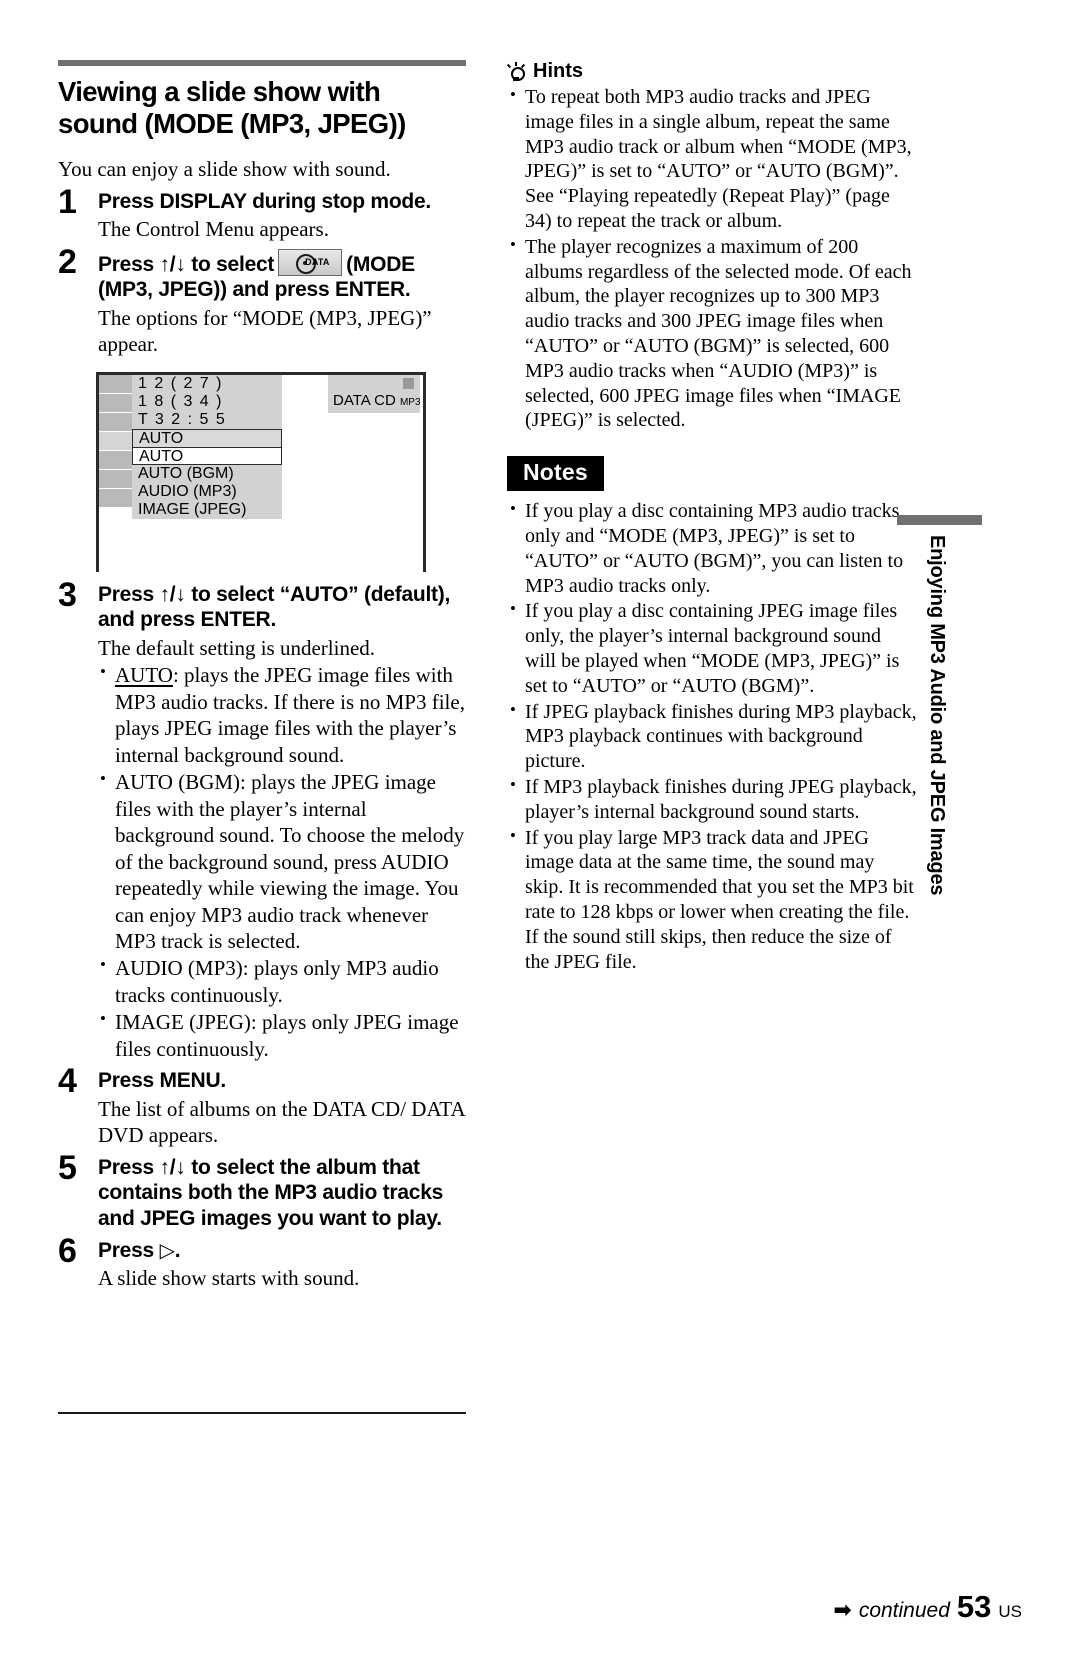 The width and height of the screenshot is (1080, 1677). What do you see at coordinates (937, 715) in the screenshot?
I see `side-tab-label: Enjoying MP3 Audio and JPEG Images` at bounding box center [937, 715].